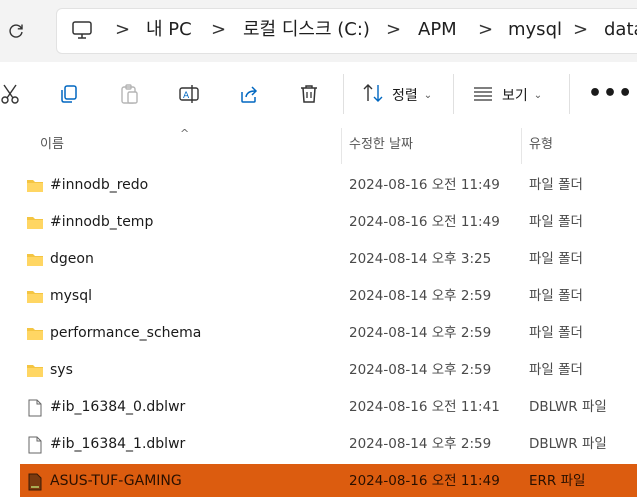 Image resolution: width=637 pixels, height=501 pixels. What do you see at coordinates (541, 146) in the screenshot?
I see `column-header-type: 유형` at bounding box center [541, 146].